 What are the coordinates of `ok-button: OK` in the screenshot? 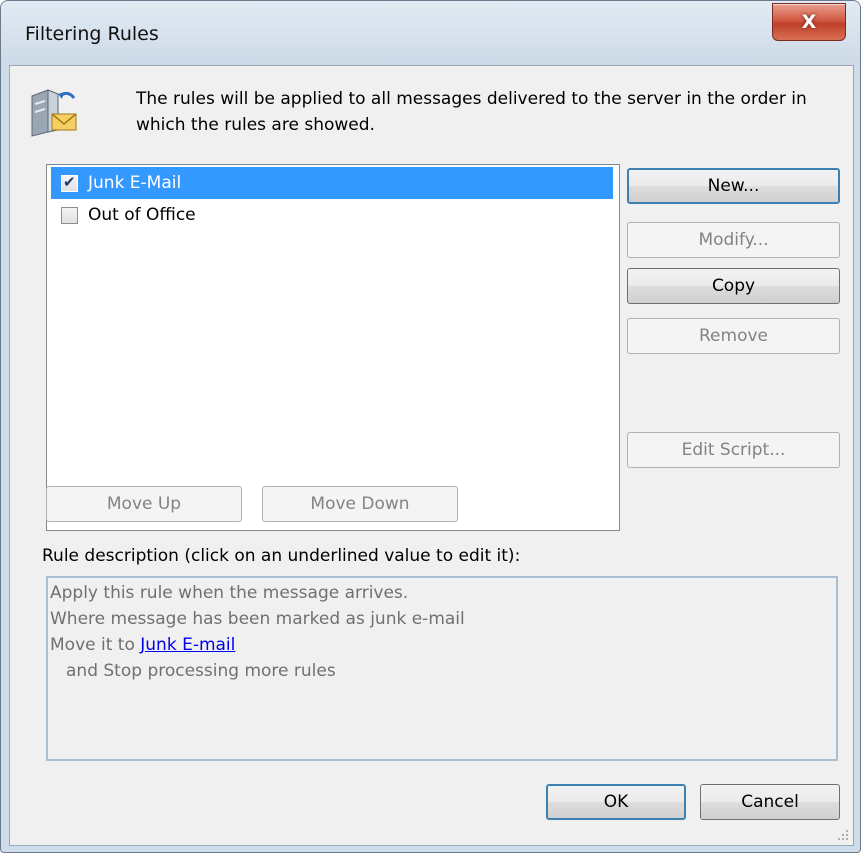 It's located at (616, 802).